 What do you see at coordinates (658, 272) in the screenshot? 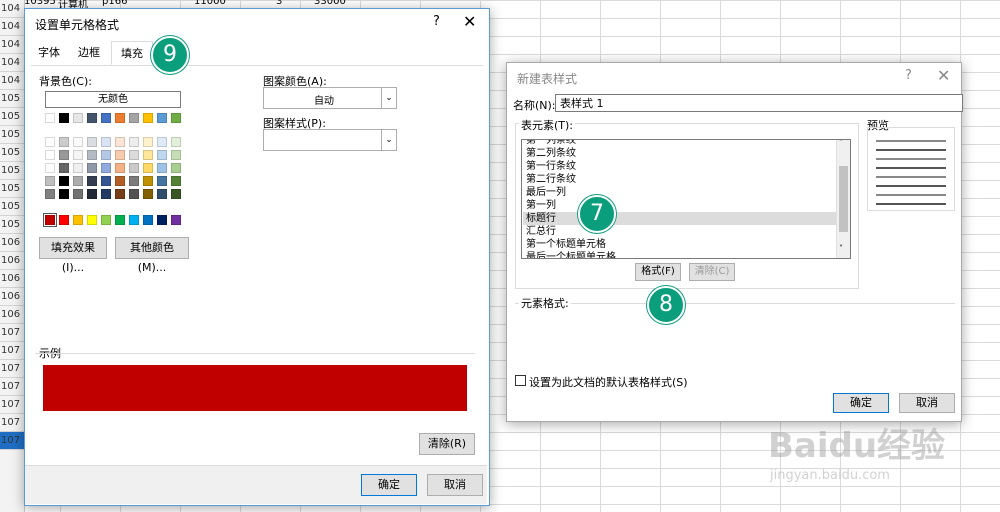
I see `format-button: 格式(F)` at bounding box center [658, 272].